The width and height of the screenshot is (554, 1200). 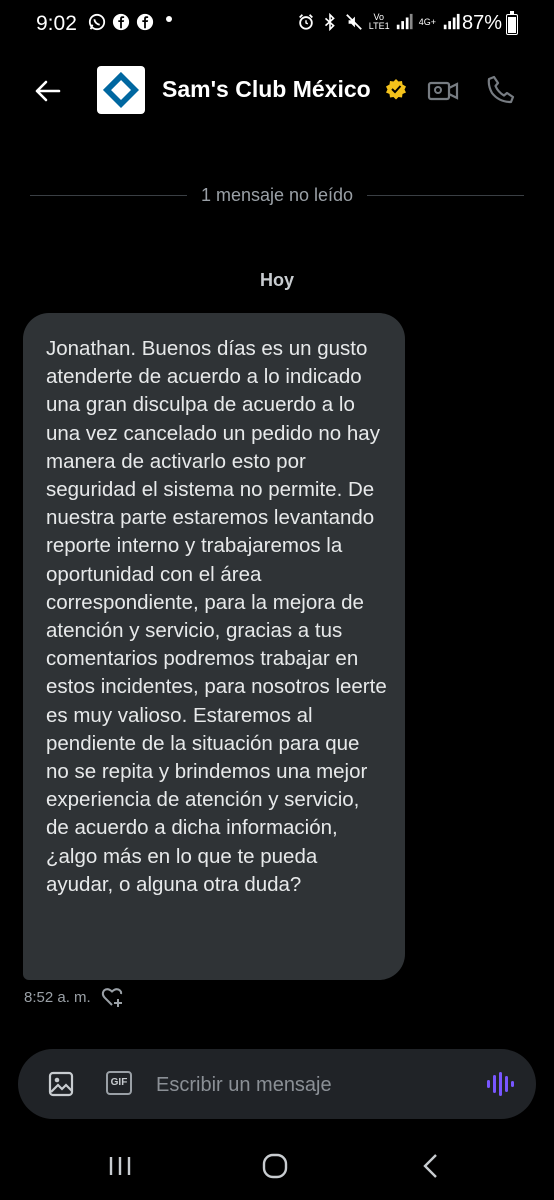 What do you see at coordinates (119, 1083) in the screenshot?
I see `gif-icon: GIF` at bounding box center [119, 1083].